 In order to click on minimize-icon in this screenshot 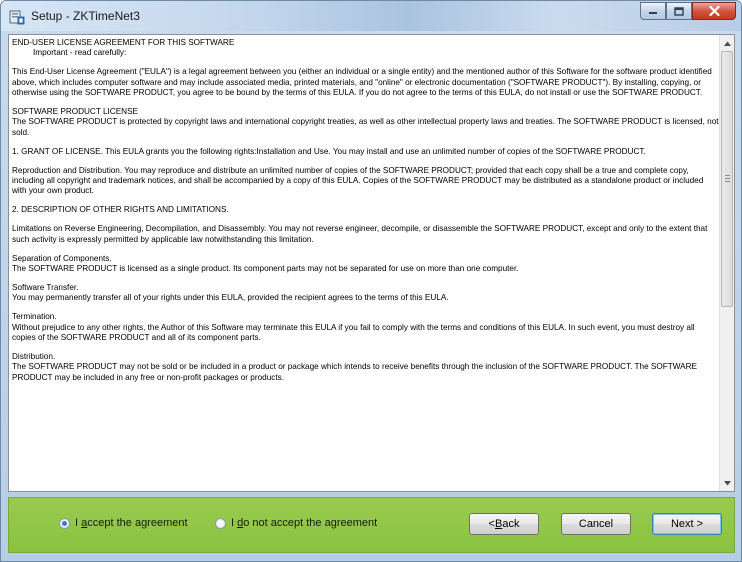, I will do `click(653, 13)`.